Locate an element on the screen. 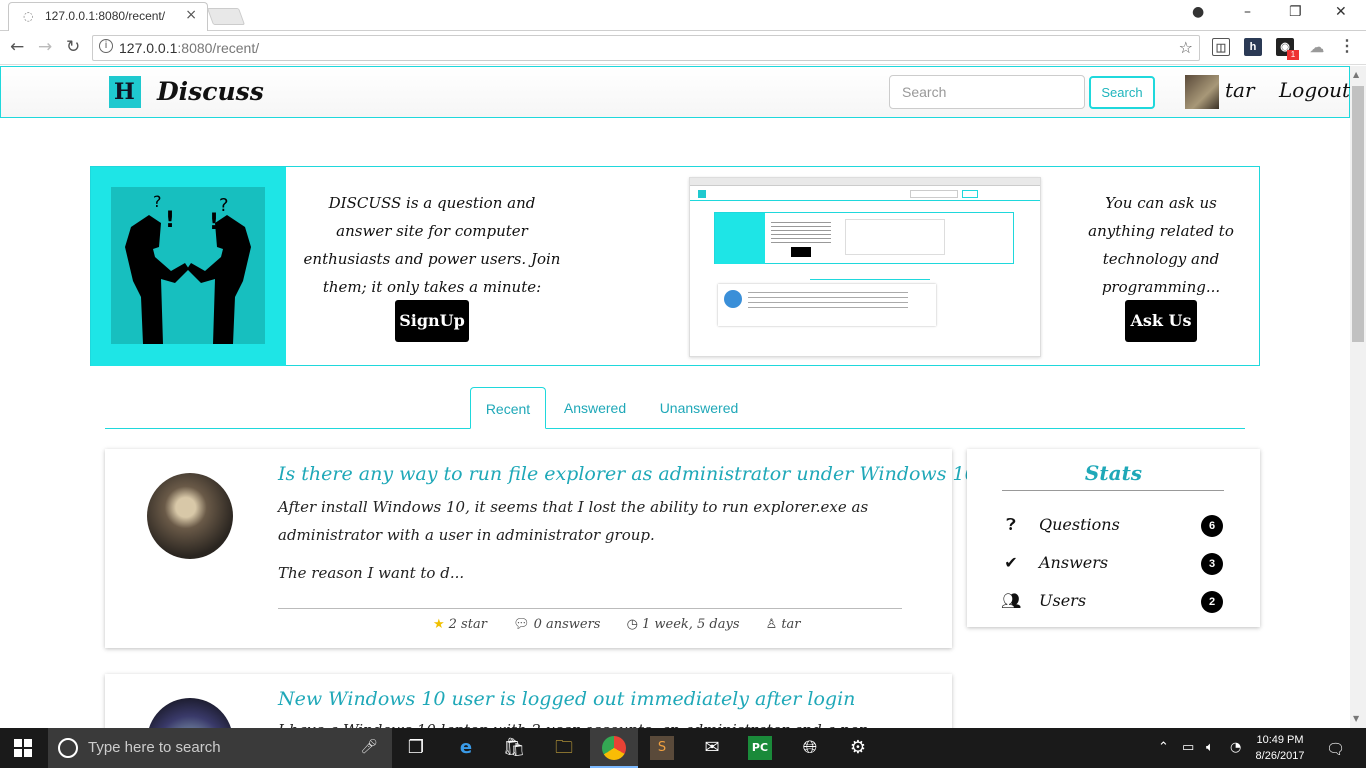 The width and height of the screenshot is (1366, 768). battery-icon: ▭ is located at coordinates (1188, 747).